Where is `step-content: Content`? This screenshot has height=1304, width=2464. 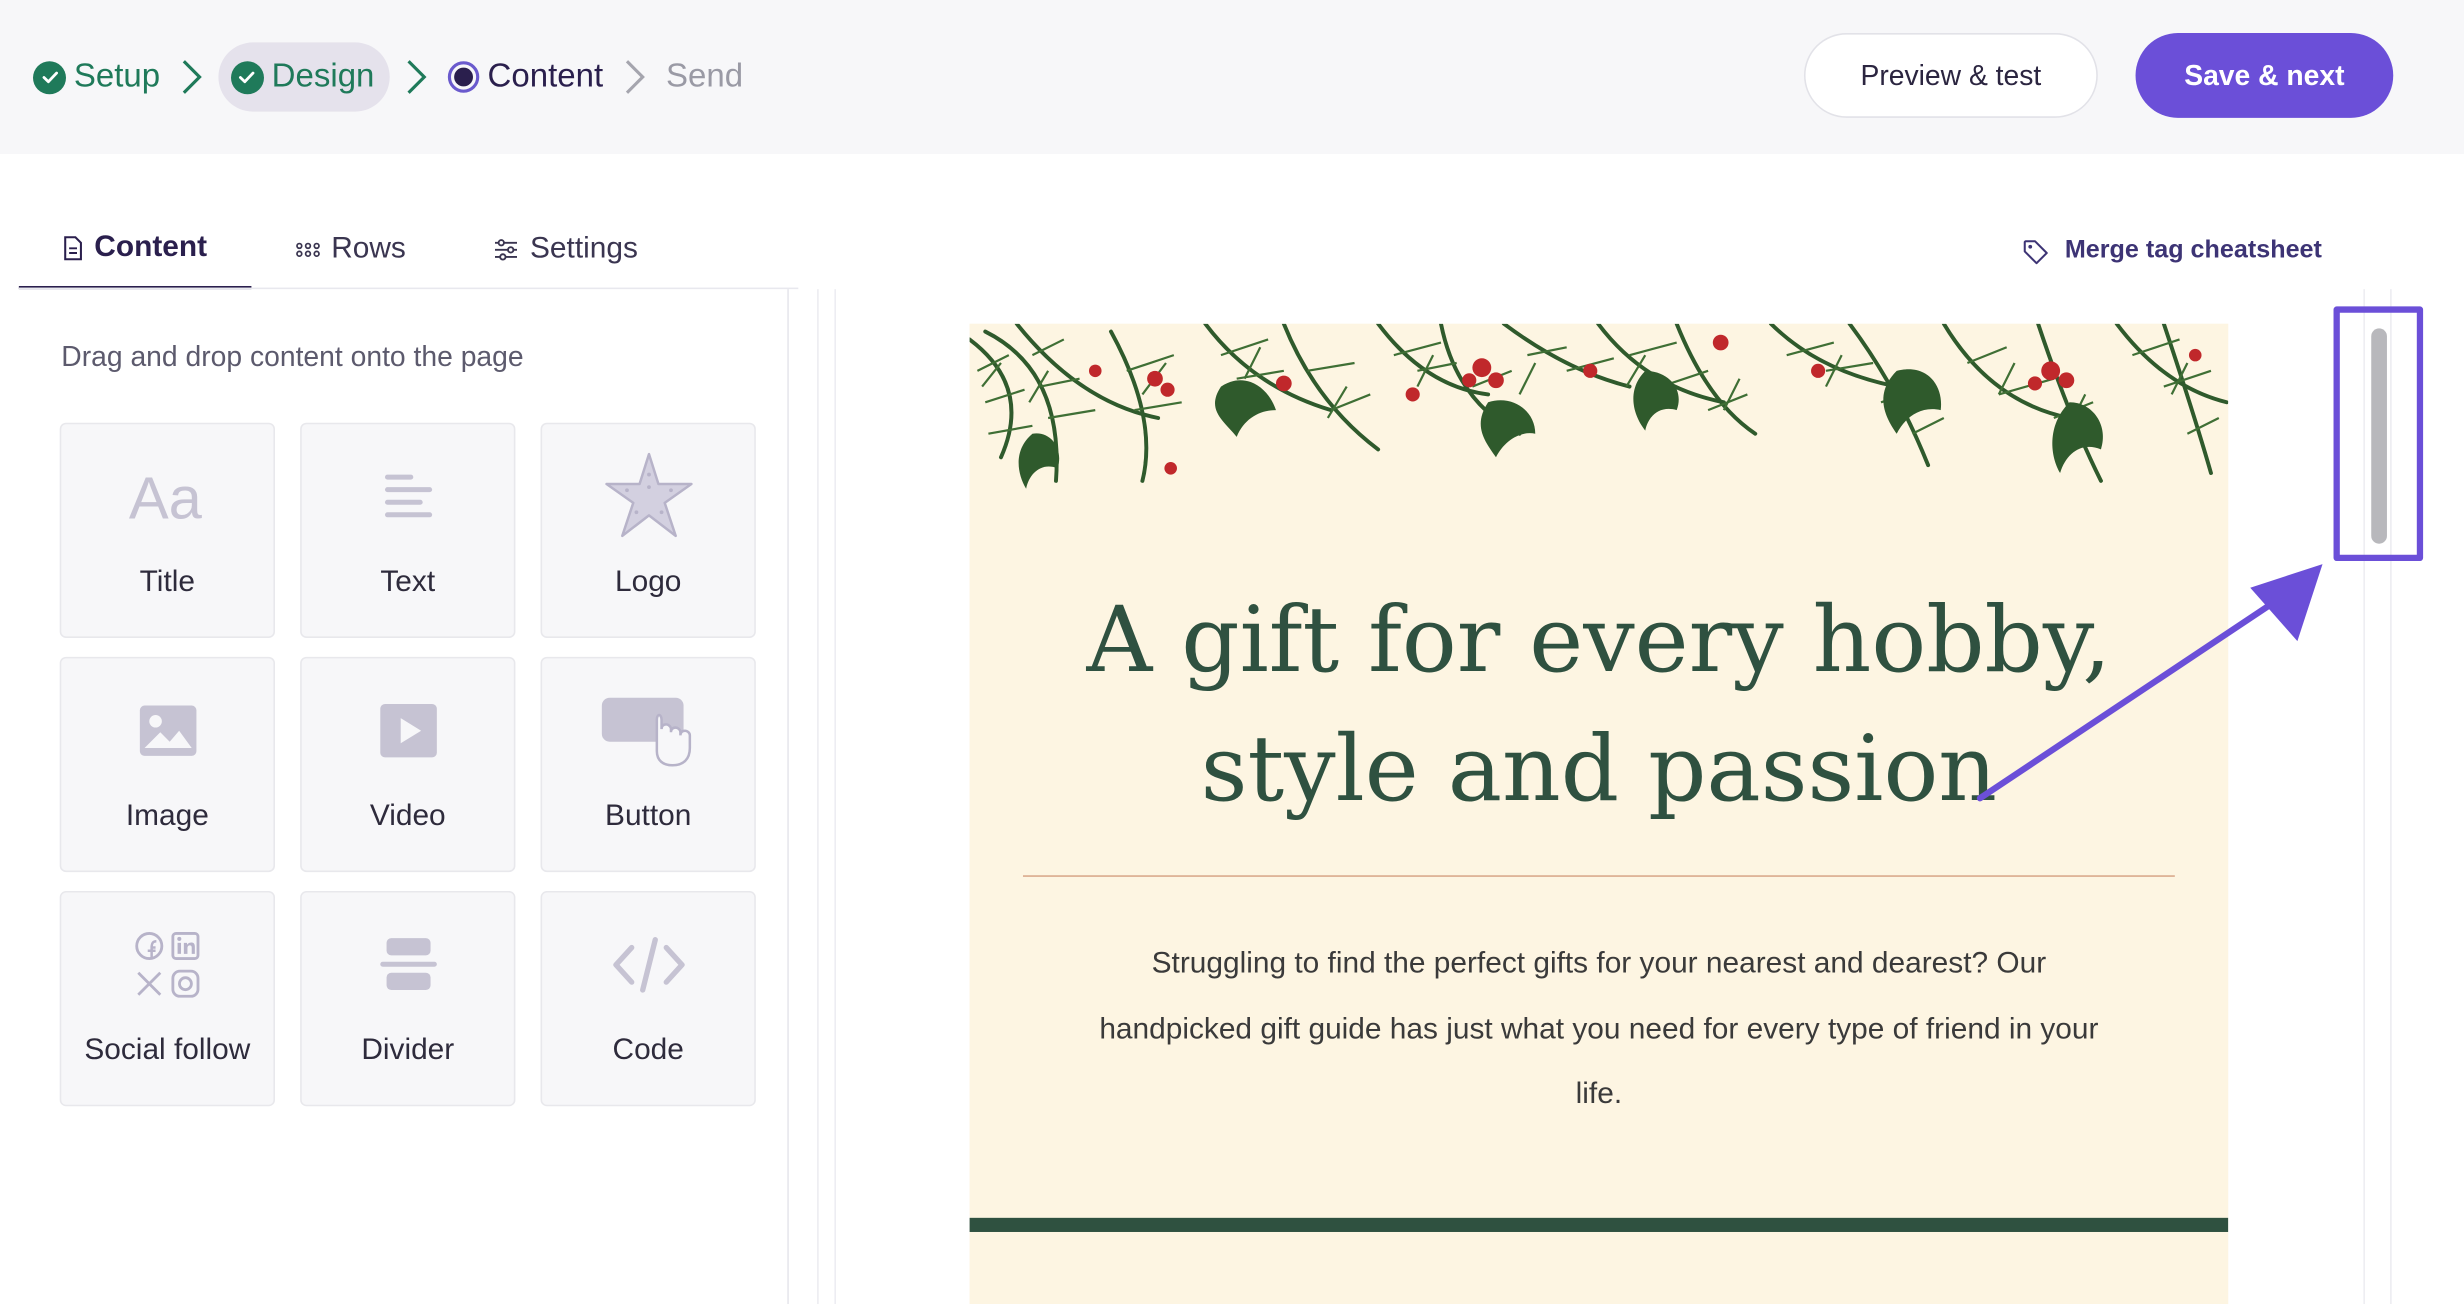
step-content: Content is located at coordinates (526, 76).